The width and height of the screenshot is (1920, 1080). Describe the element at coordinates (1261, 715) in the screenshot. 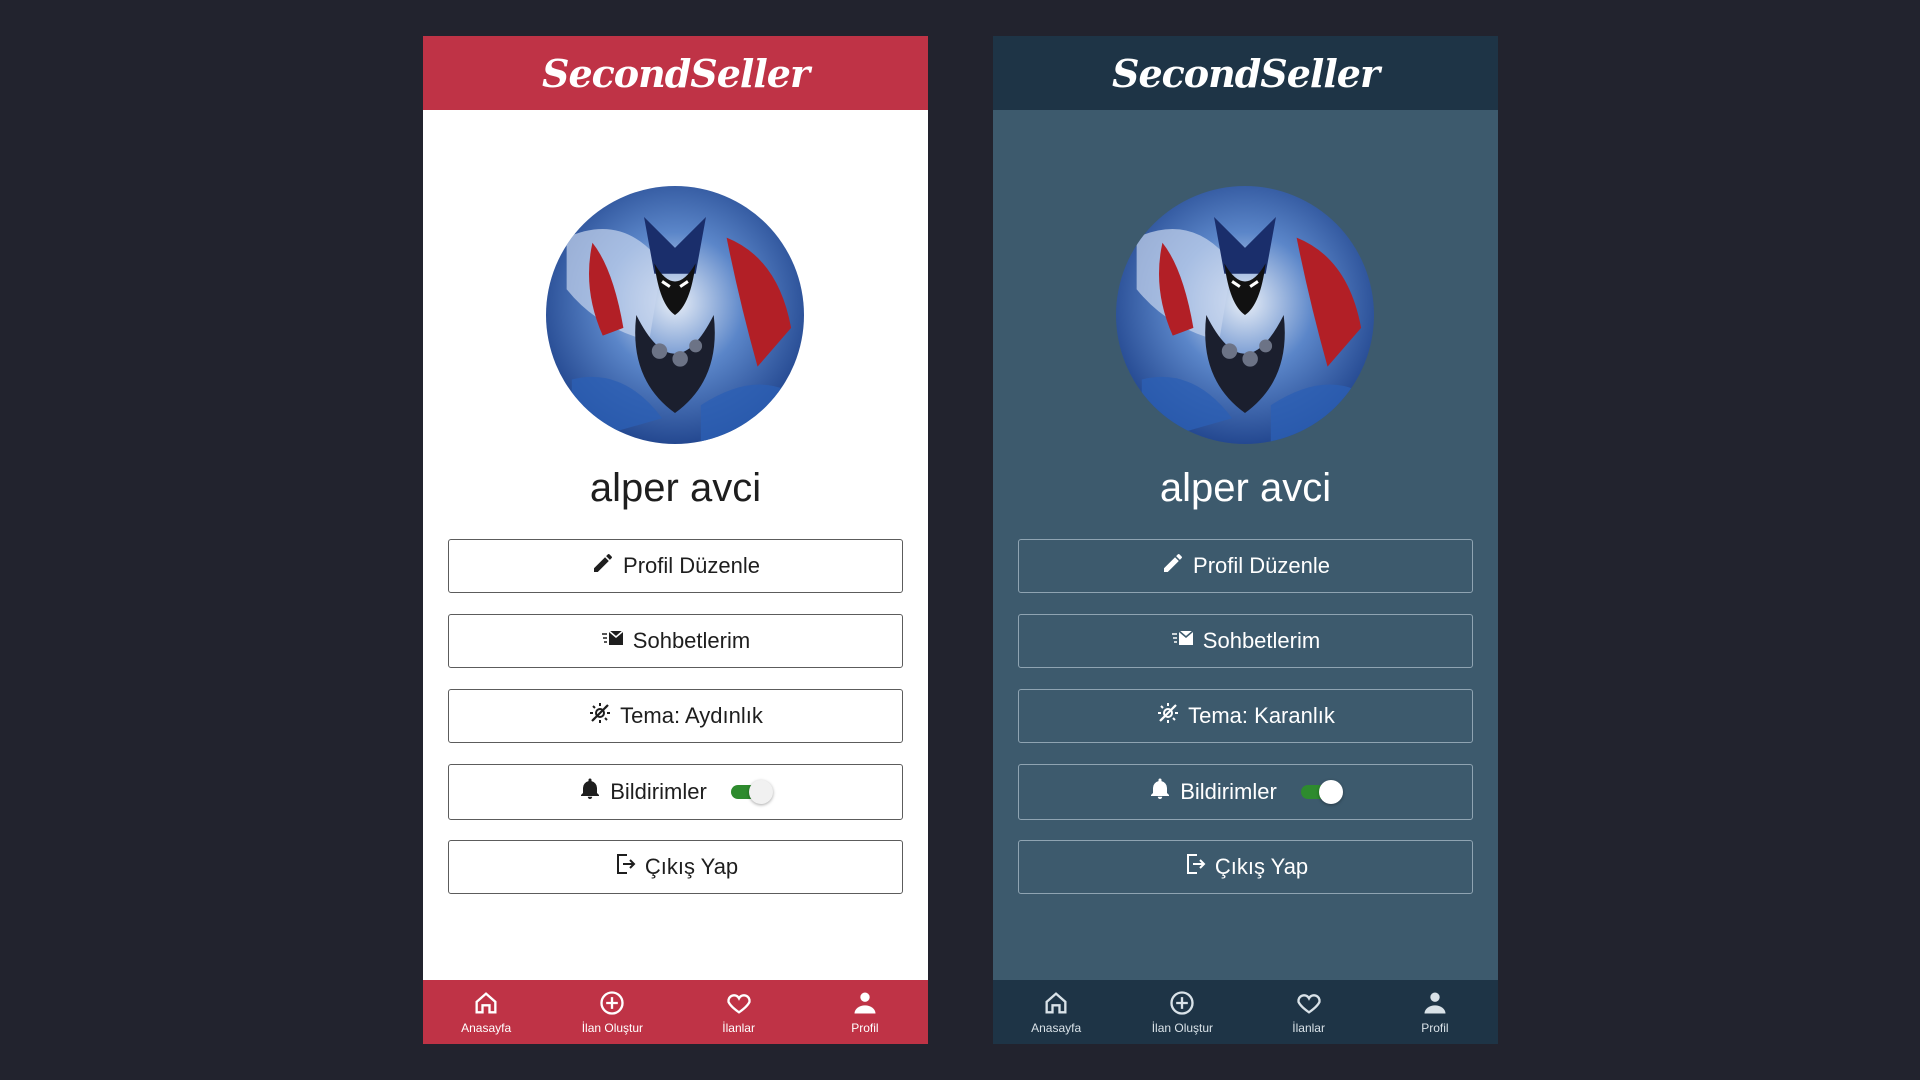

I see `theme-label: Tema: Karanlık` at that location.